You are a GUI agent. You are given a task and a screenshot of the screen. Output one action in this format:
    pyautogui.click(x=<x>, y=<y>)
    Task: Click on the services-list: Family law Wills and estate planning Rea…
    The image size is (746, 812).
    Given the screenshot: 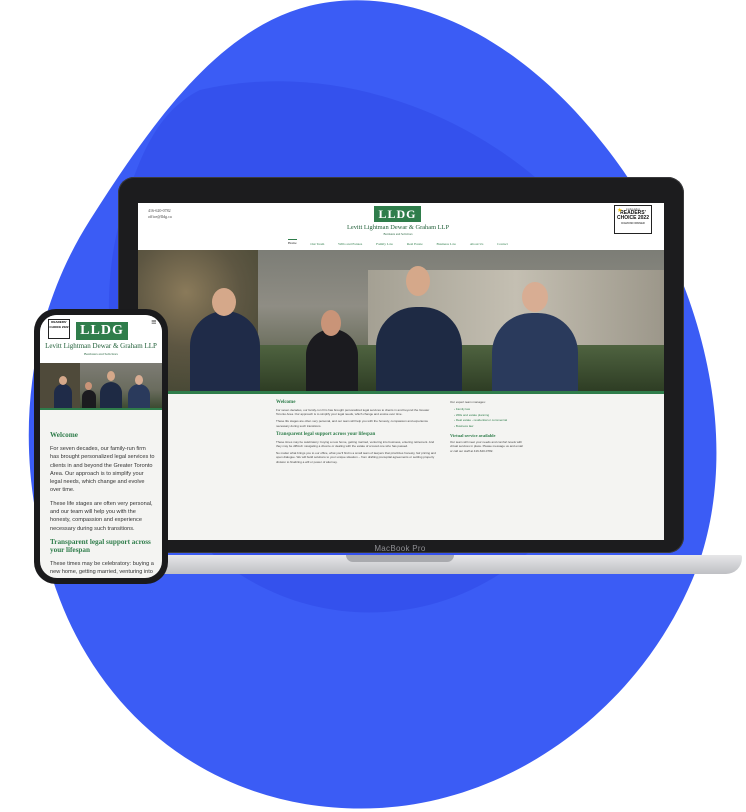 What is the action you would take?
    pyautogui.click(x=487, y=418)
    